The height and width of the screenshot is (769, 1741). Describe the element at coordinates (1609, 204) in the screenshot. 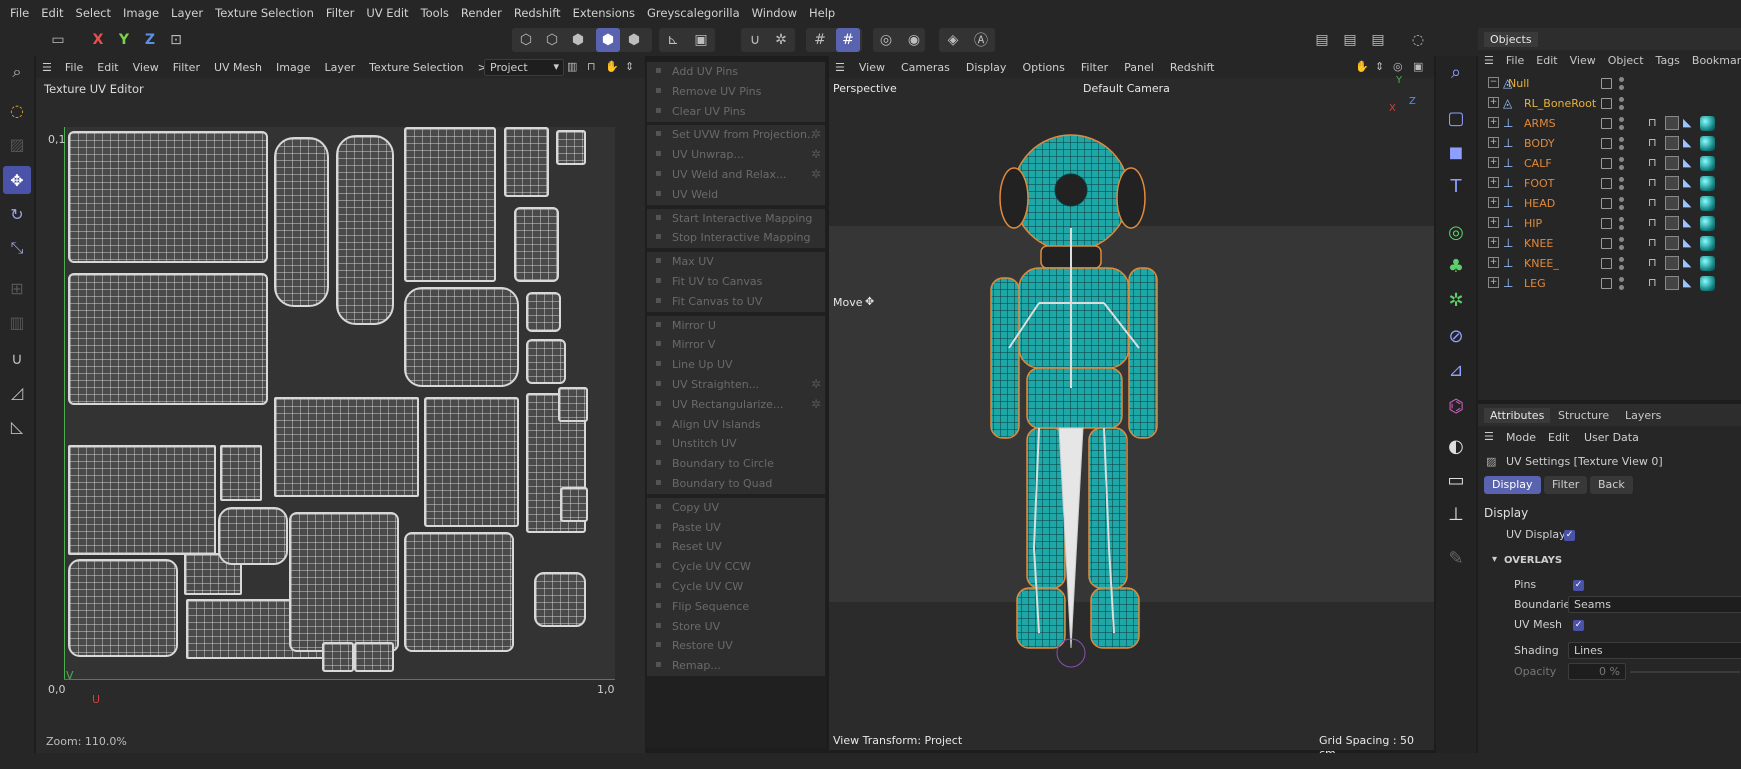

I see `object-row-head: + ⊥ HEAD ⊓ ◣` at that location.